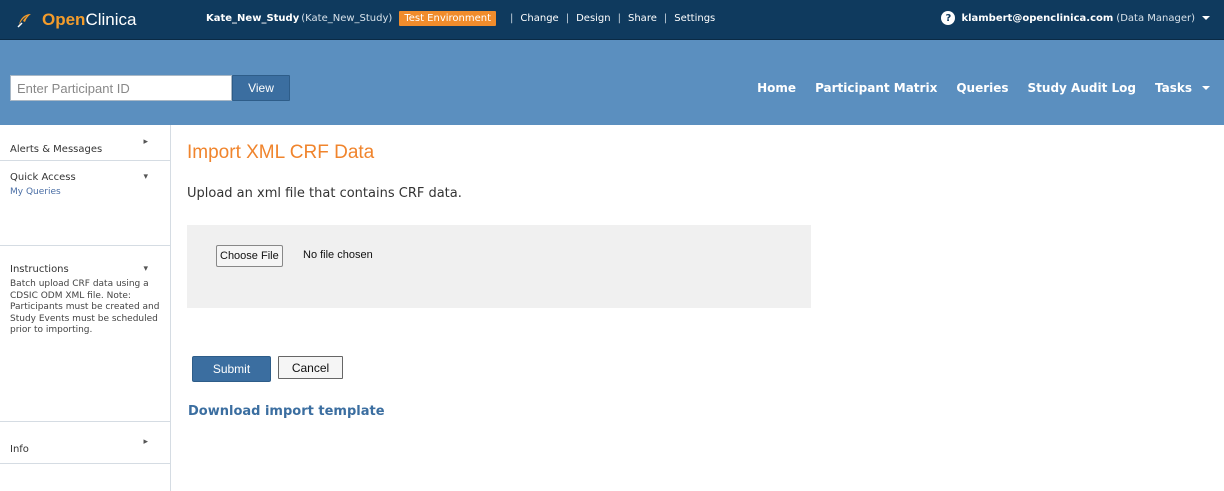 The image size is (1224, 491). Describe the element at coordinates (261, 88) in the screenshot. I see `view-button: View` at that location.